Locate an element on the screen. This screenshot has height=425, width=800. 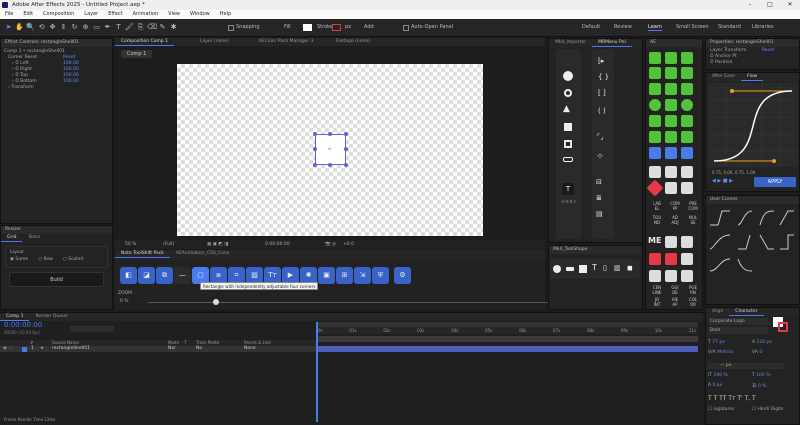
joint-button: JO INT is located at coordinates (657, 302).